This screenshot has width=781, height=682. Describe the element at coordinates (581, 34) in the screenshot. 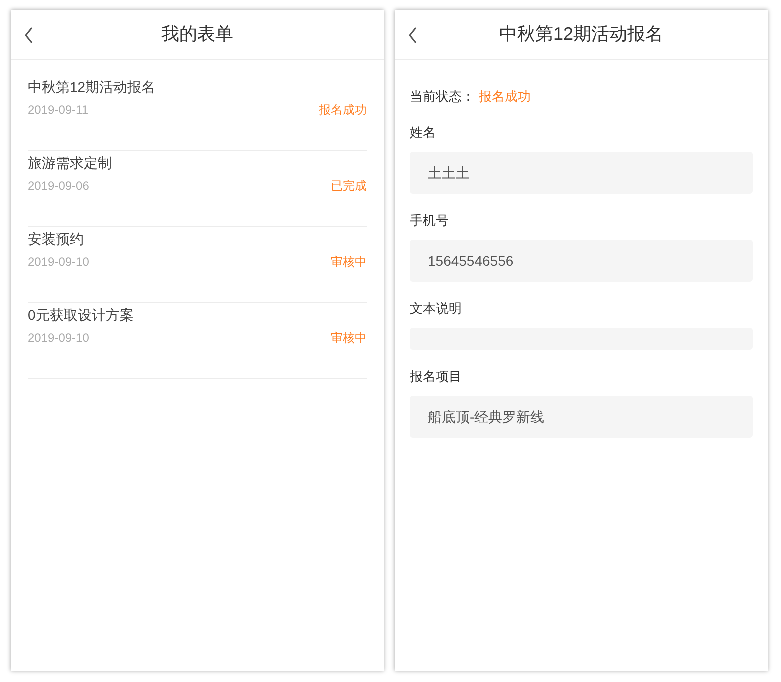

I see `screen-title: 中秋第12期活动报名` at that location.